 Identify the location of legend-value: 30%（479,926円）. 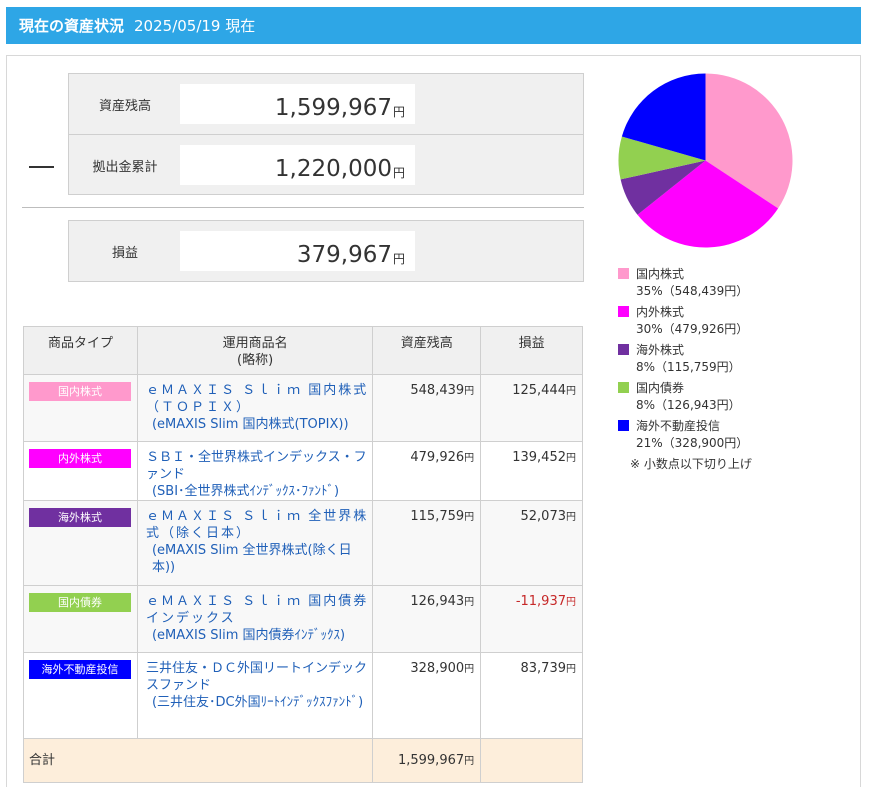
(692, 329).